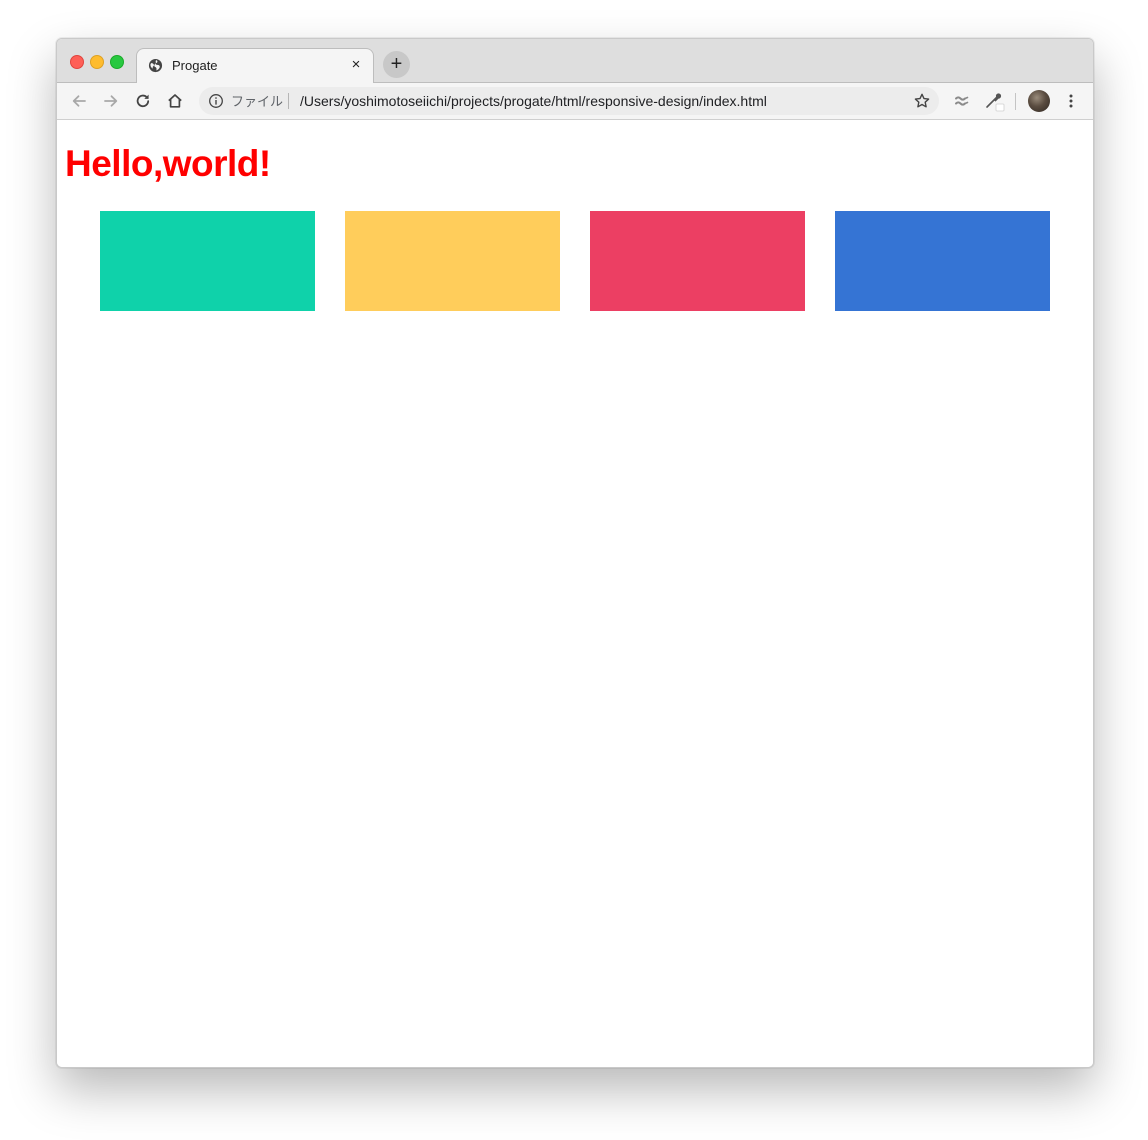  I want to click on kebab-menu-icon, so click(1071, 101).